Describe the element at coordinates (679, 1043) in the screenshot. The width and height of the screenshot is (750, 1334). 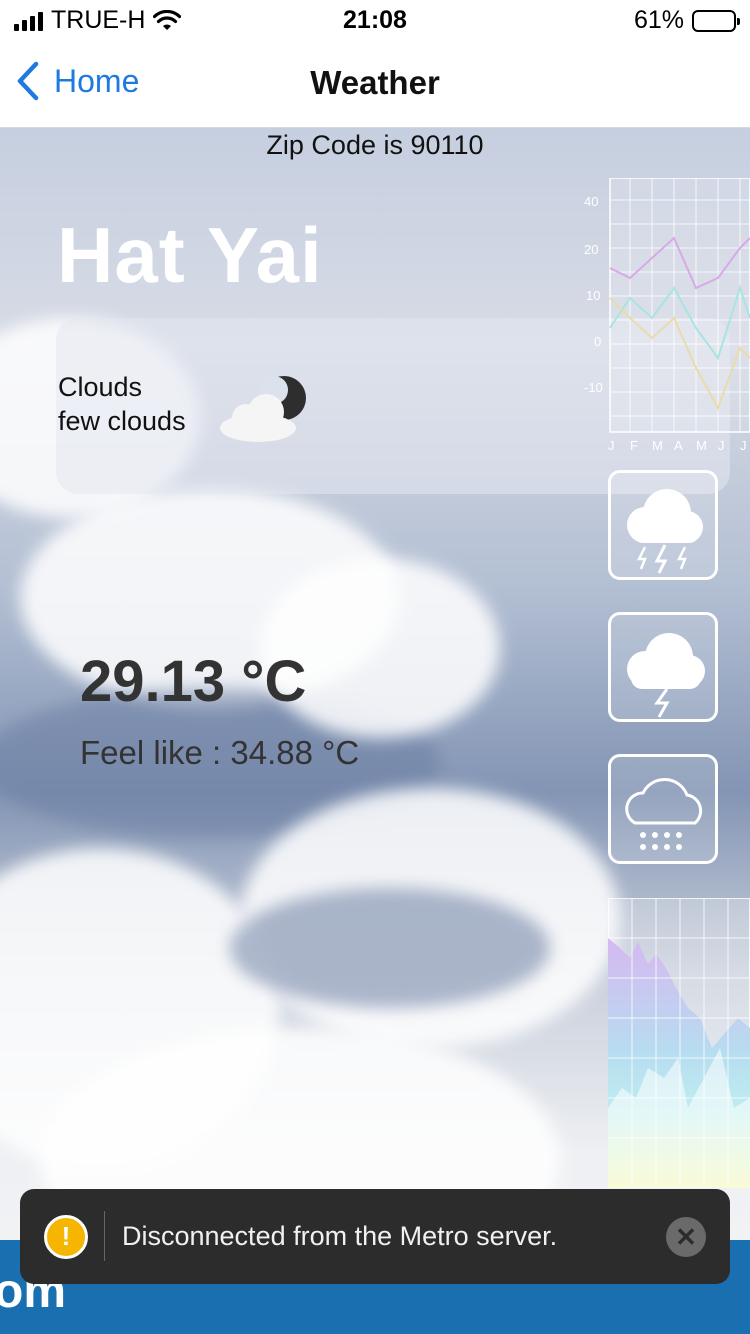
I see `decorative-area-chart` at that location.